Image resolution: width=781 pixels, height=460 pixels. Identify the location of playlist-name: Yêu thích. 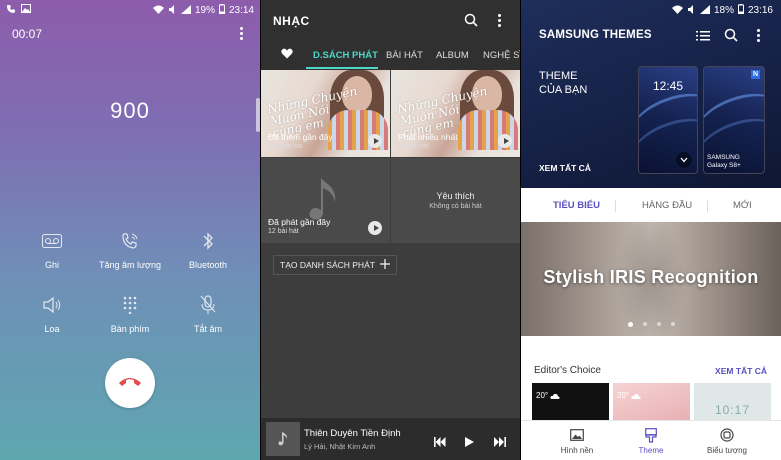
(455, 196).